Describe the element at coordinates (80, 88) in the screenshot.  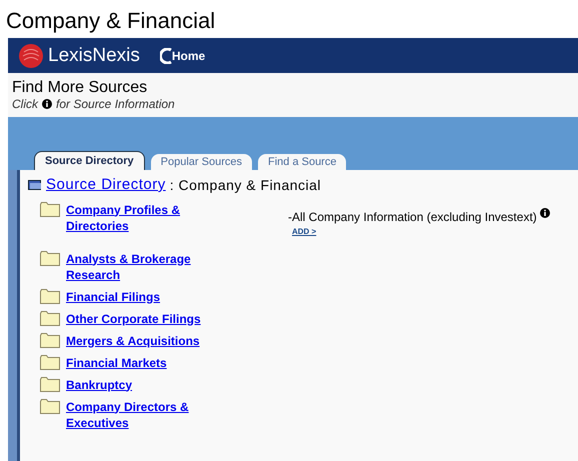
I see `section-title: Find More Sources` at that location.